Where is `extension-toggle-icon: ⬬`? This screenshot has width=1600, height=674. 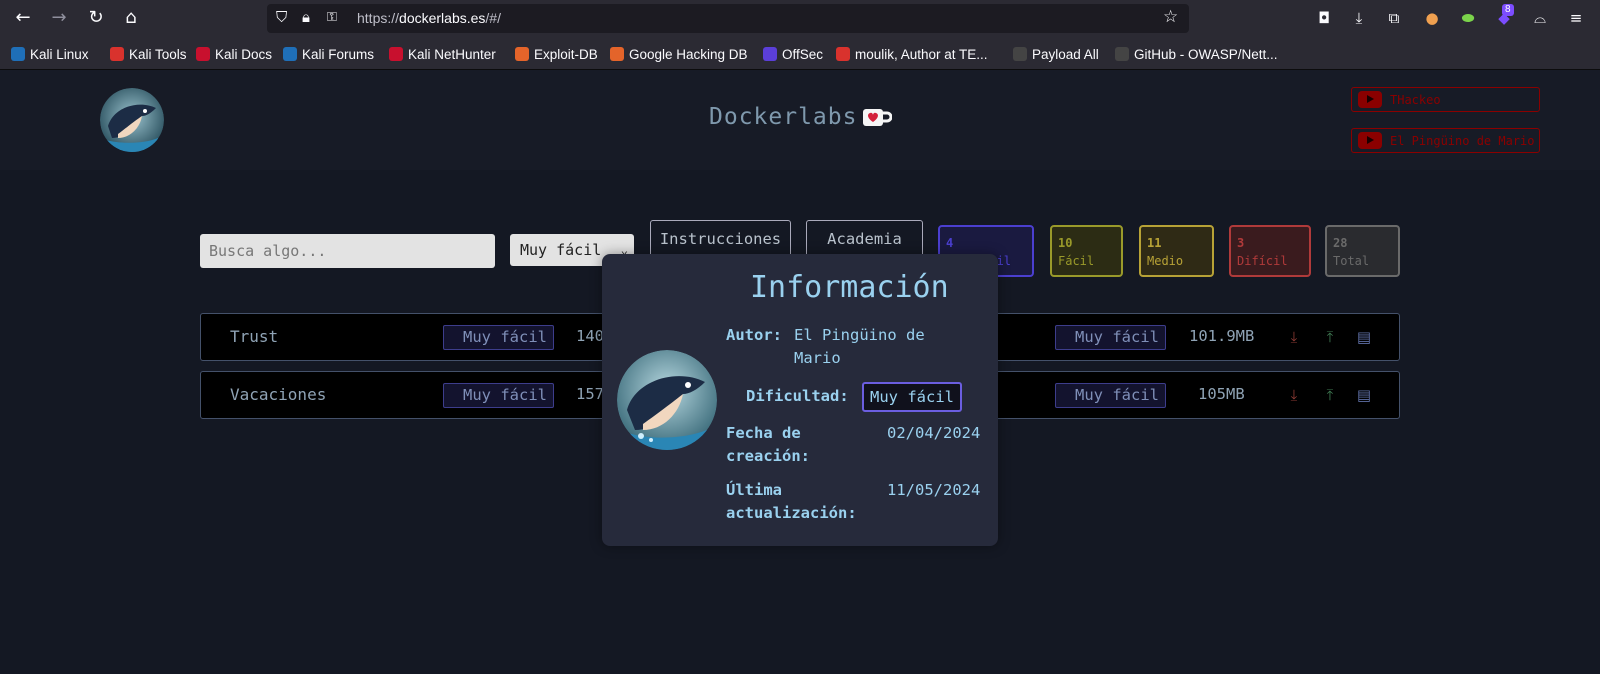 extension-toggle-icon: ⬬ is located at coordinates (1468, 18).